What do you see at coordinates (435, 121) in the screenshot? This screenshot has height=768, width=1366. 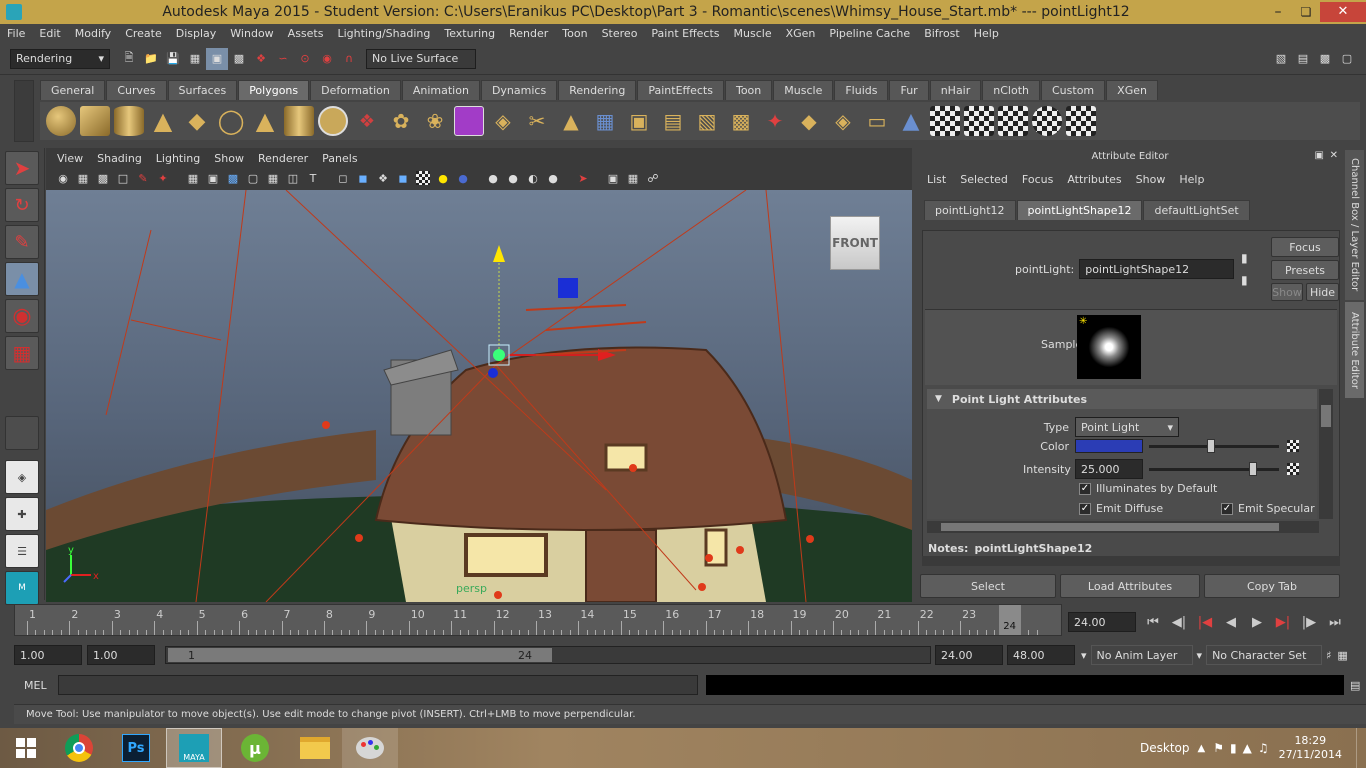 I see `extract-icon: ❀` at bounding box center [435, 121].